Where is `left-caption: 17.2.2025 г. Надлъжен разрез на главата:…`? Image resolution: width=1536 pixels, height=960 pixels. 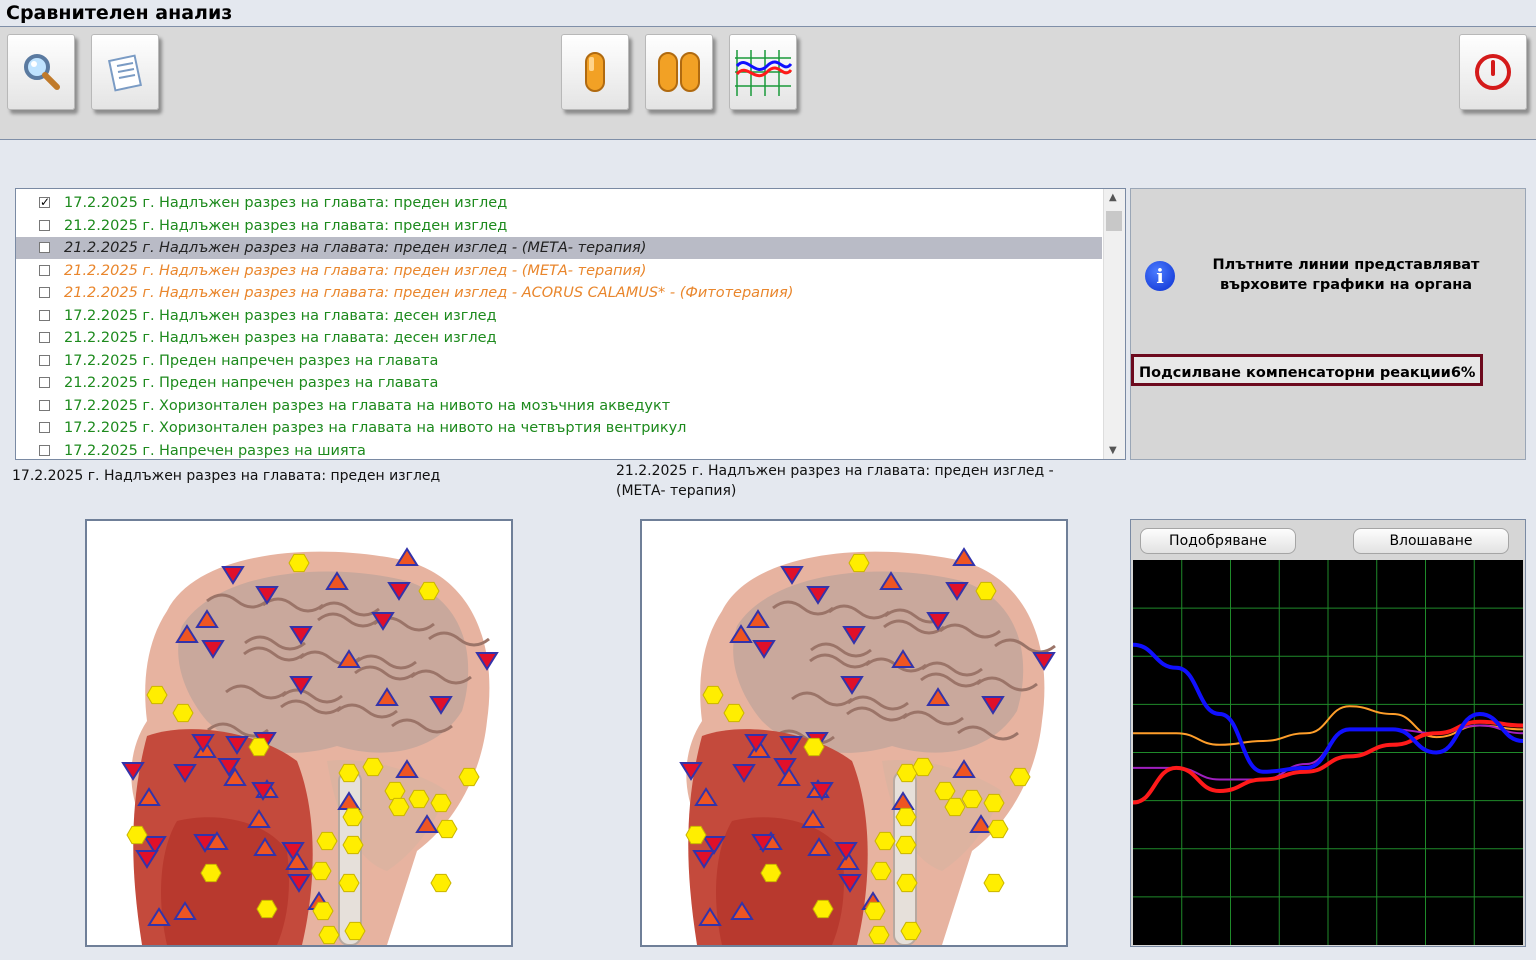
left-caption: 17.2.2025 г. Надлъжен разрез на главата:… is located at coordinates (226, 476).